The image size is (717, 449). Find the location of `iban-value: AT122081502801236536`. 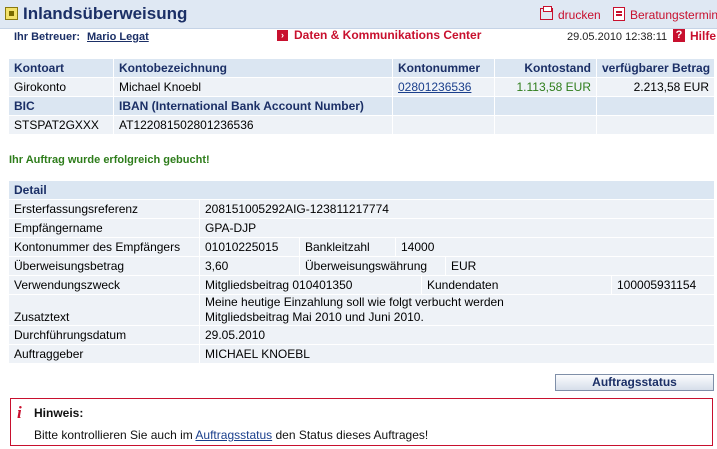

iban-value: AT122081502801236536 is located at coordinates (252, 125).